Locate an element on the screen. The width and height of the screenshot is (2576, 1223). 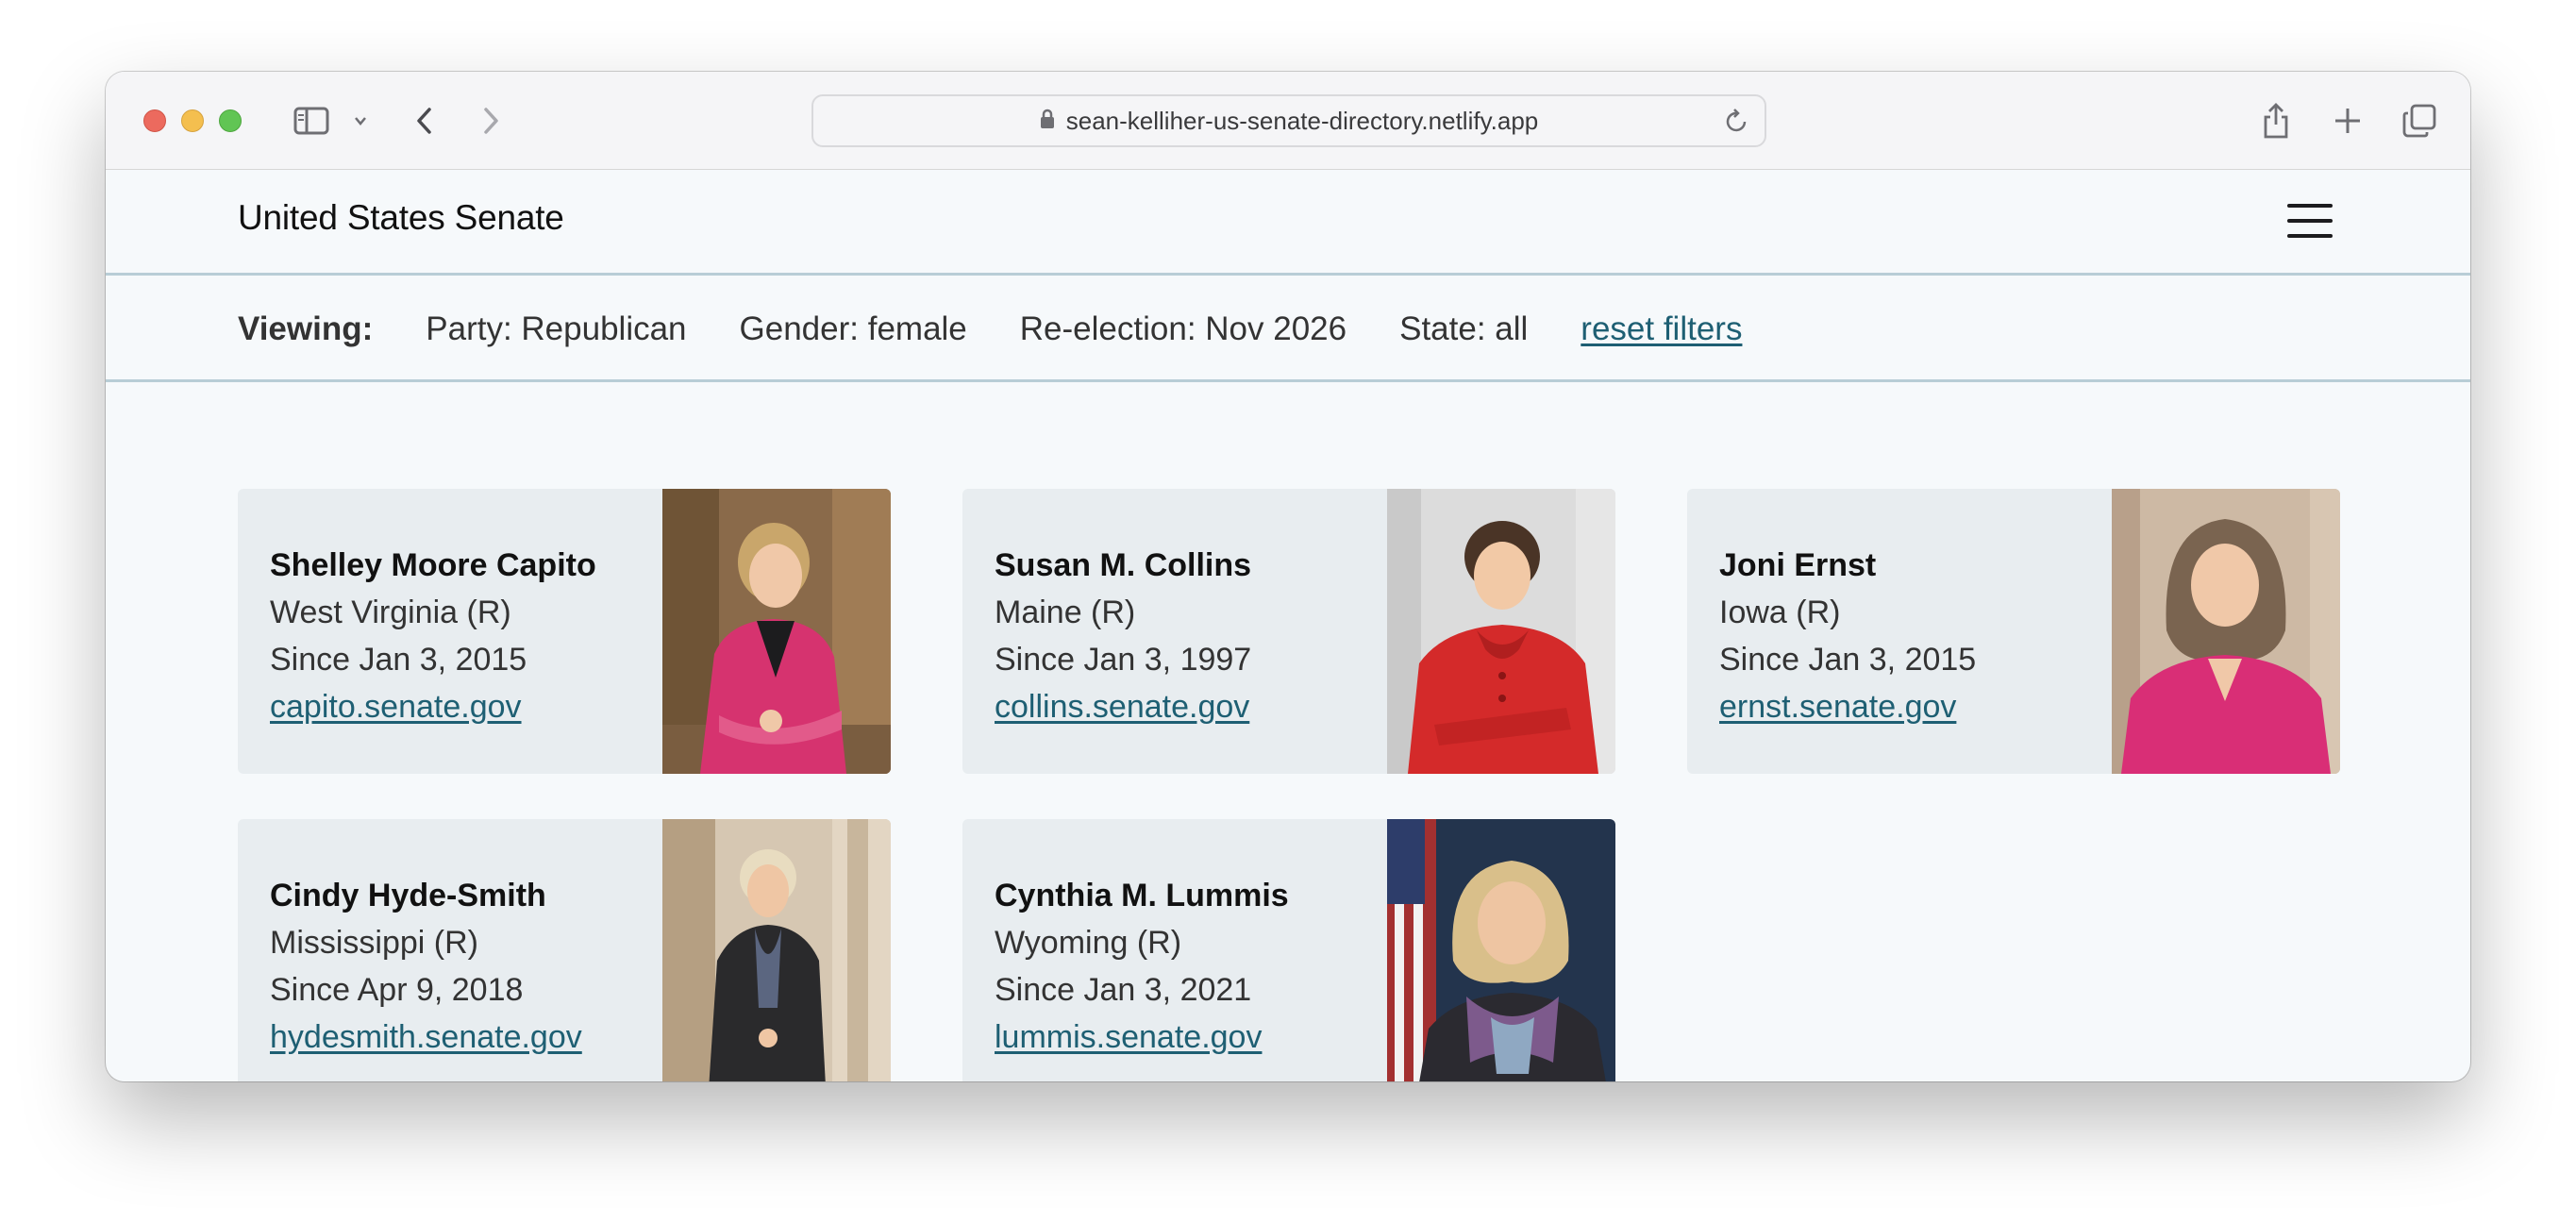
senator-state: Maine (R) is located at coordinates (1065, 612).